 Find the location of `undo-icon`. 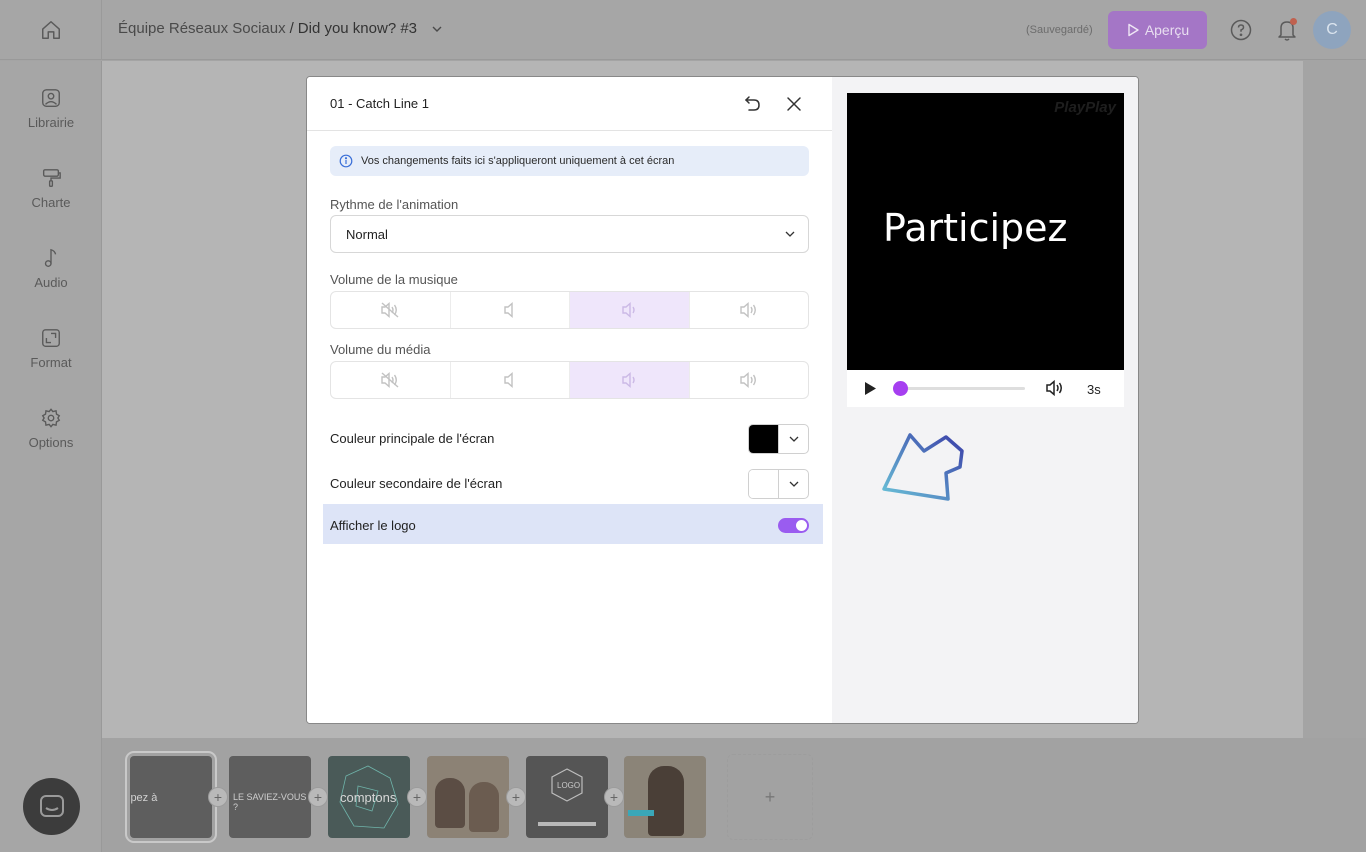

undo-icon is located at coordinates (752, 103).